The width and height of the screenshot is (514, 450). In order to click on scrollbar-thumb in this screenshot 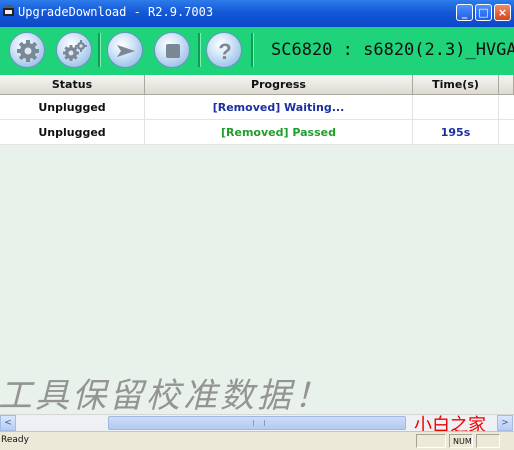, I will do `click(257, 423)`.